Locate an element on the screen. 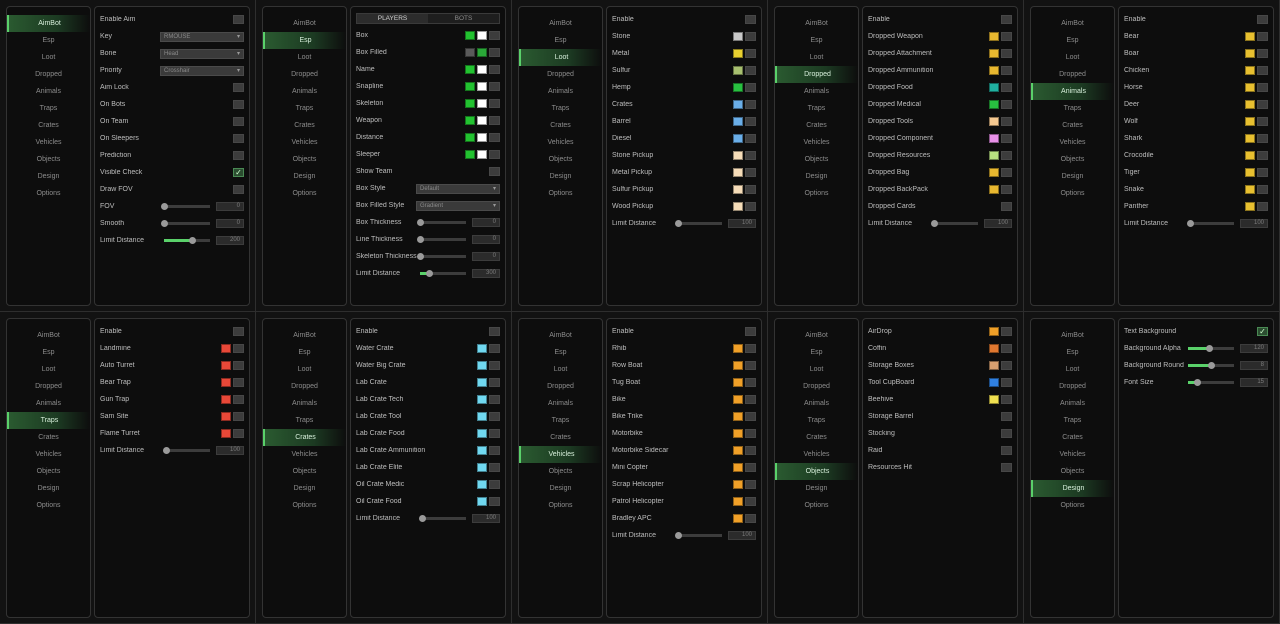 The image size is (1280, 624). sidebar-item-traps: Traps is located at coordinates (560, 420).